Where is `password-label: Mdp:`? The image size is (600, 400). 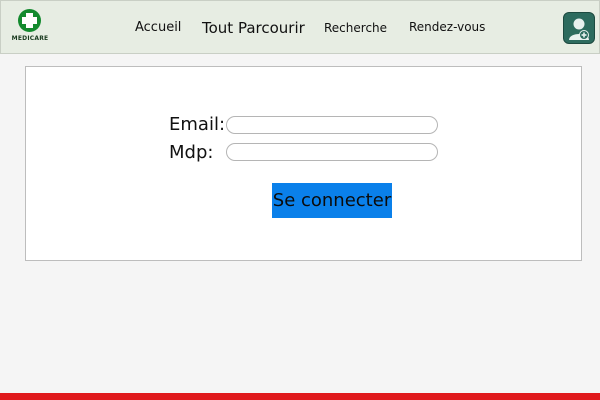 password-label: Mdp: is located at coordinates (191, 152).